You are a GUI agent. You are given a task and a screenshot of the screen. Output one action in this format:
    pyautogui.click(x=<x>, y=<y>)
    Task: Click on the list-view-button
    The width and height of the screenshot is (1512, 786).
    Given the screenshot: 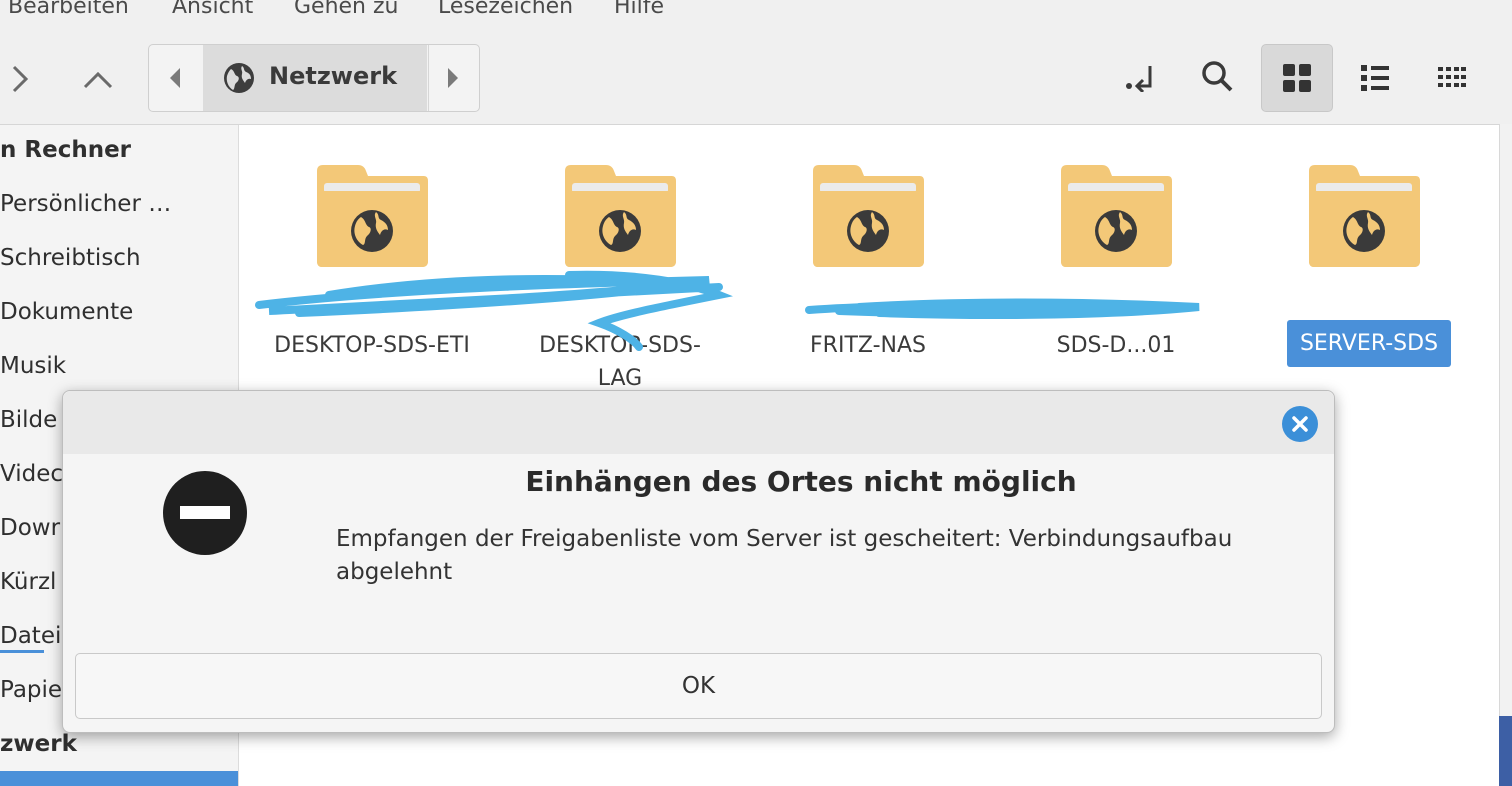 What is the action you would take?
    pyautogui.click(x=1375, y=77)
    